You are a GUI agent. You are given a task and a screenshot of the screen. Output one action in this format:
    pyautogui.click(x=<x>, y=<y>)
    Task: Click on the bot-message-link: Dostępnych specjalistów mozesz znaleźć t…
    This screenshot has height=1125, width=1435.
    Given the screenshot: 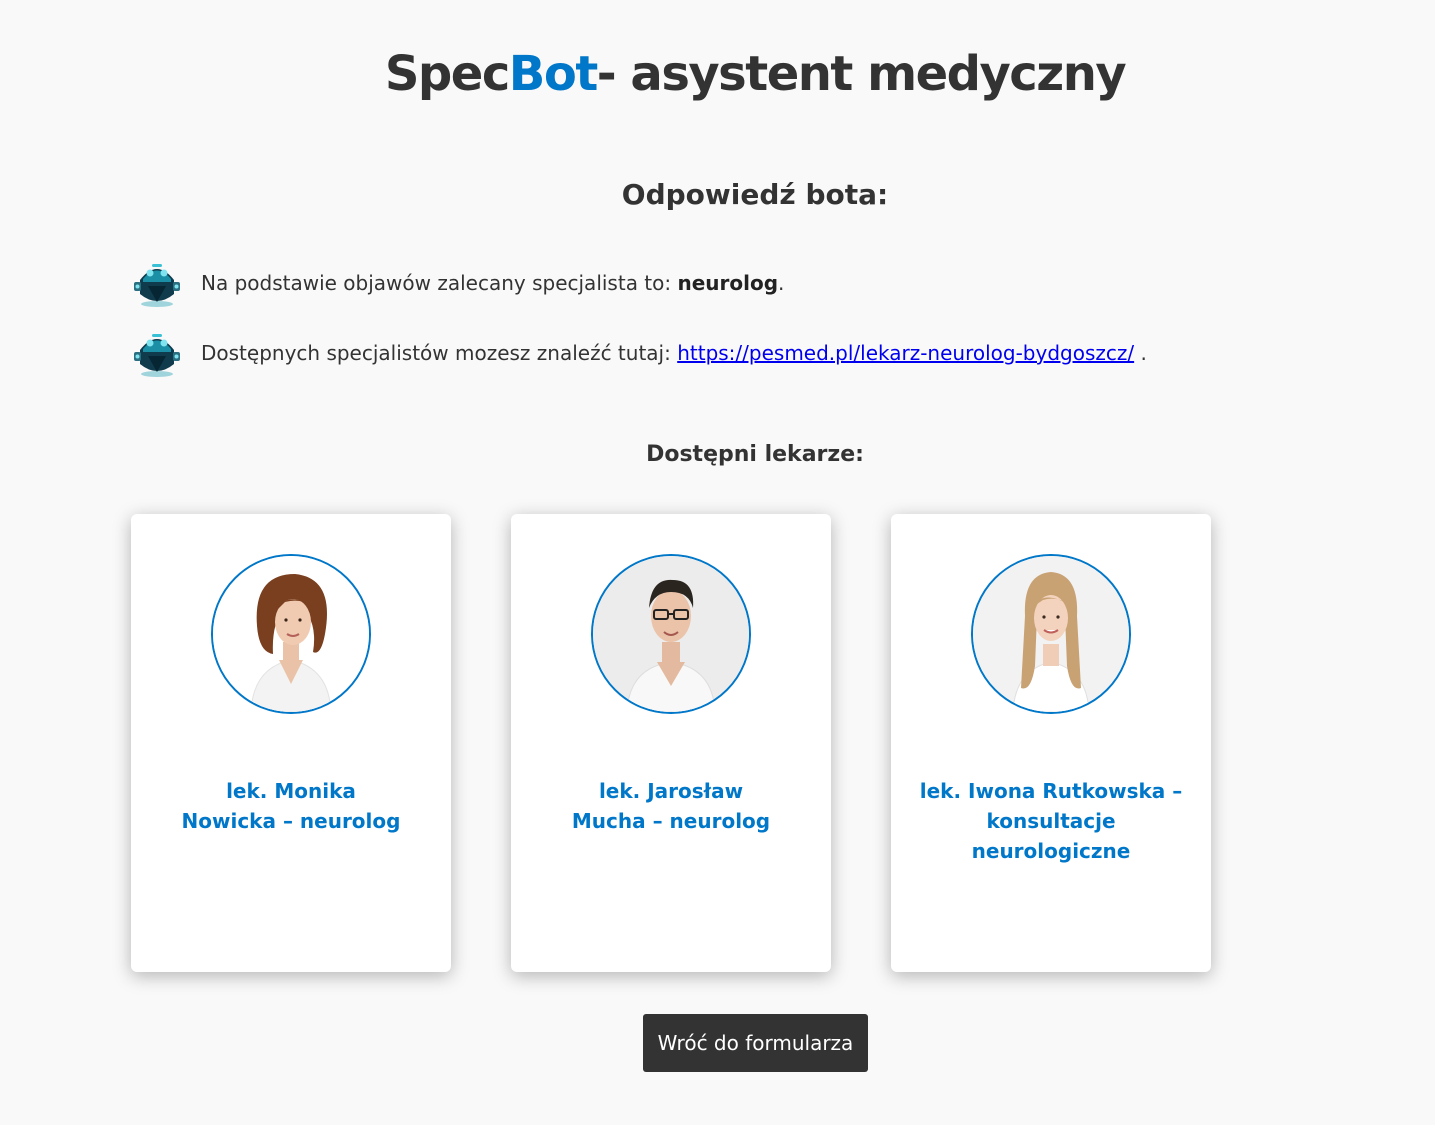 What is the action you would take?
    pyautogui.click(x=638, y=353)
    